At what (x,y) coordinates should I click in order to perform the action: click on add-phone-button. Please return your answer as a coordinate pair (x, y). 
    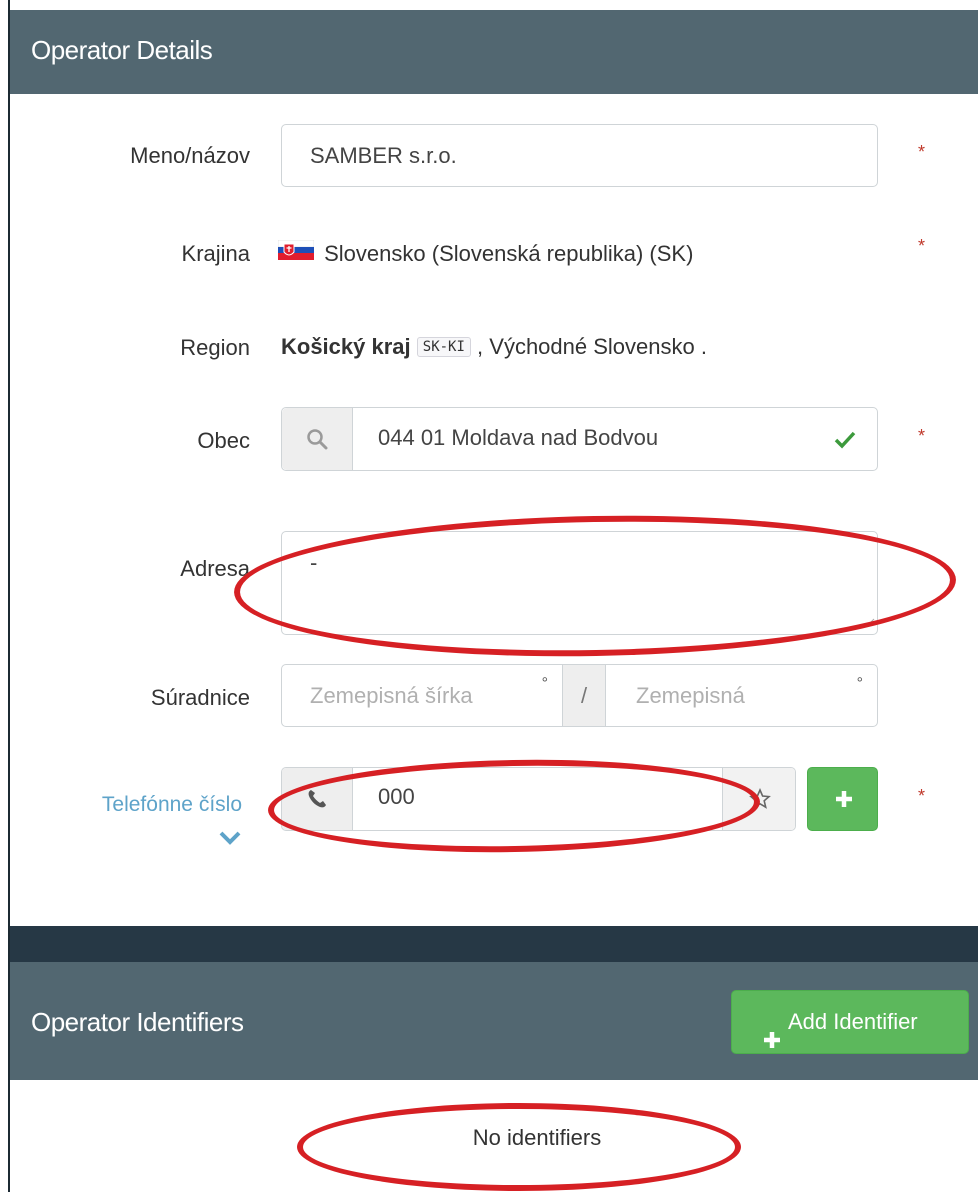
    Looking at the image, I should click on (842, 799).